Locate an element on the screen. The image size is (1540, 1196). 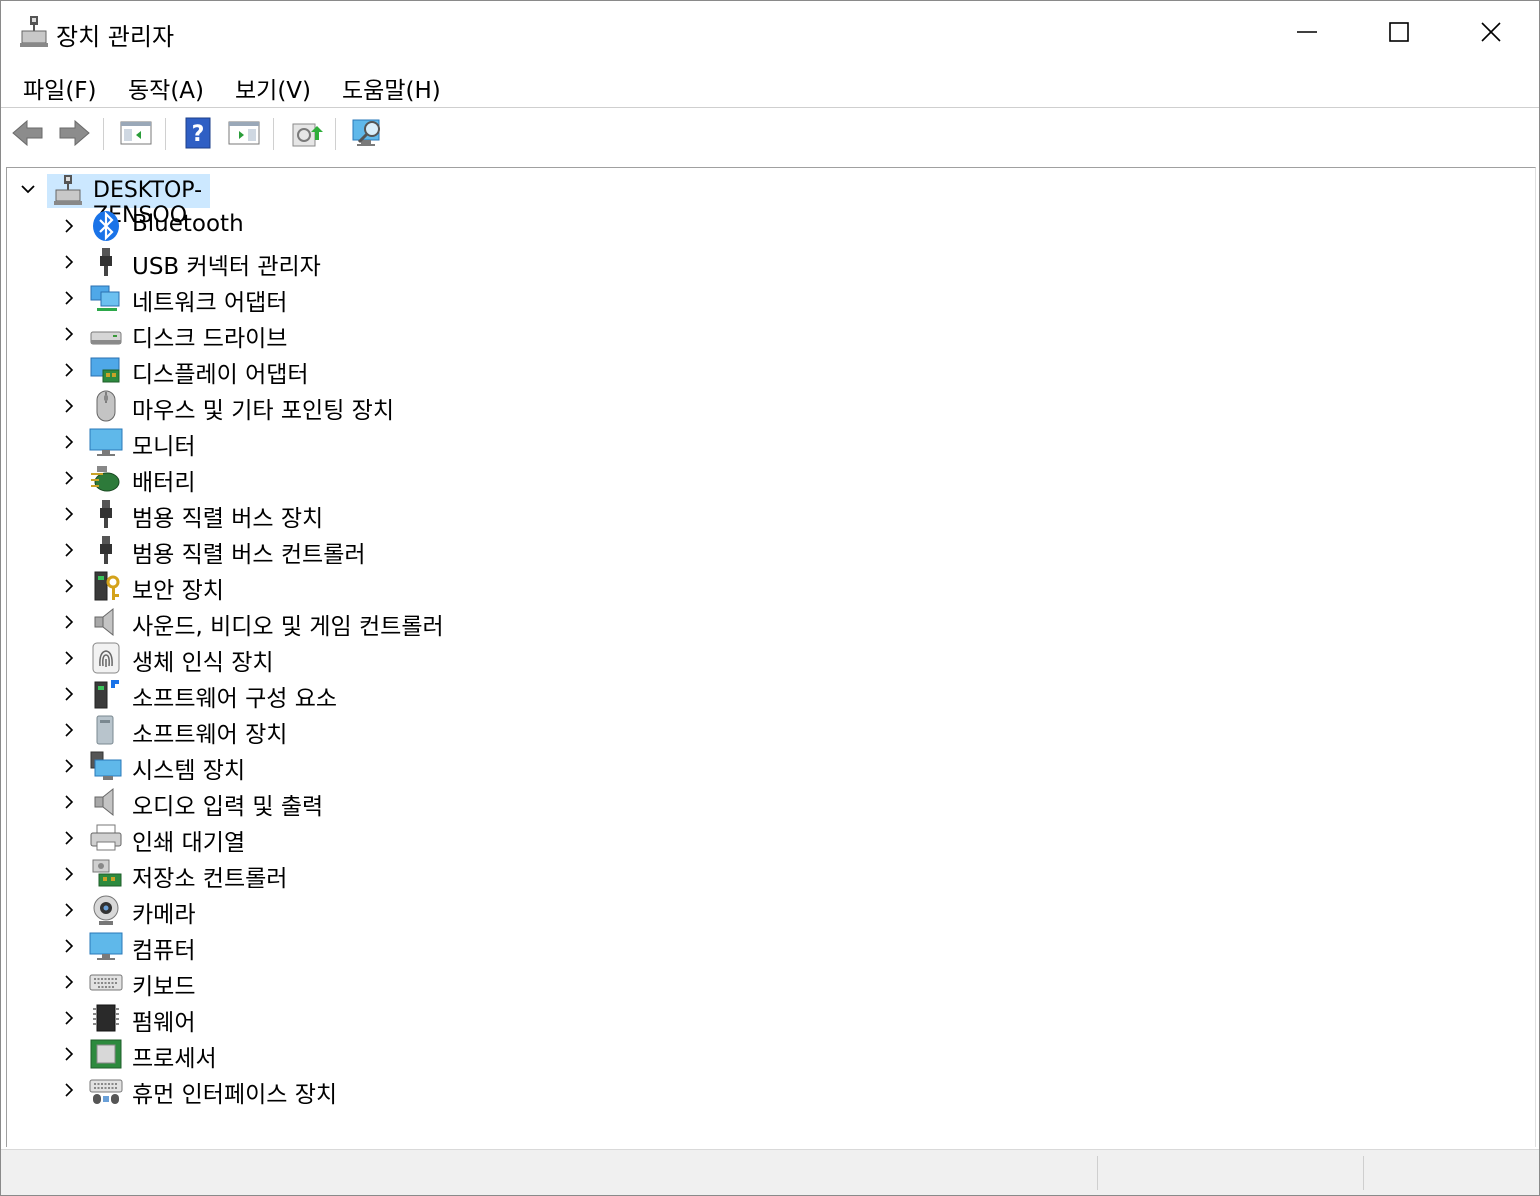
minimize-button is located at coordinates (1307, 32).